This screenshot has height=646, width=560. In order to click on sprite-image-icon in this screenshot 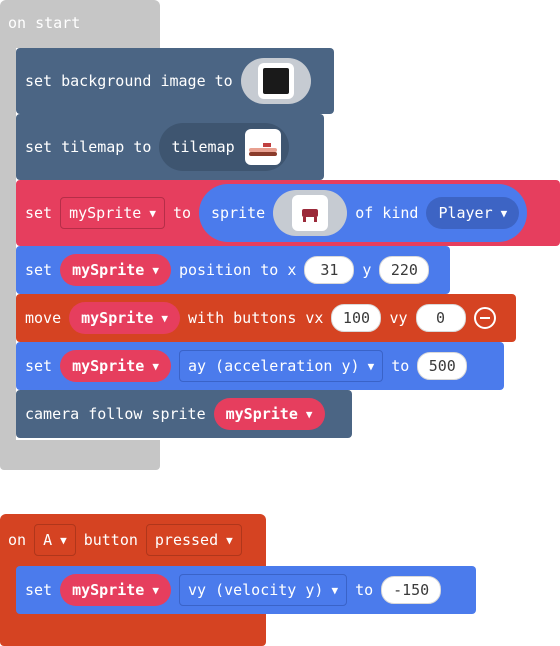, I will do `click(310, 213)`.